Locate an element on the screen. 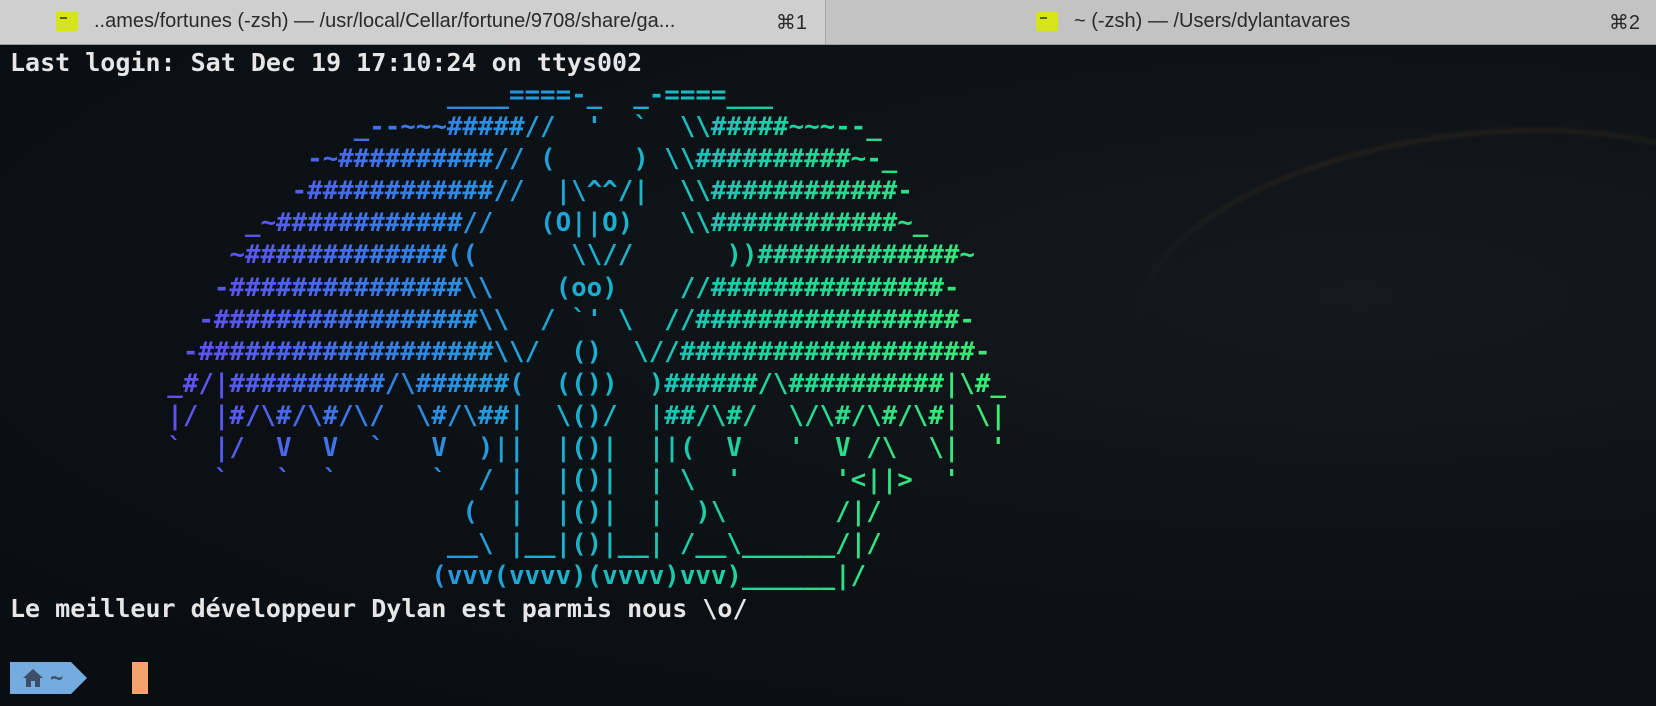 Image resolution: width=1656 pixels, height=706 pixels. shell-prompt: ~ is located at coordinates (79, 678).